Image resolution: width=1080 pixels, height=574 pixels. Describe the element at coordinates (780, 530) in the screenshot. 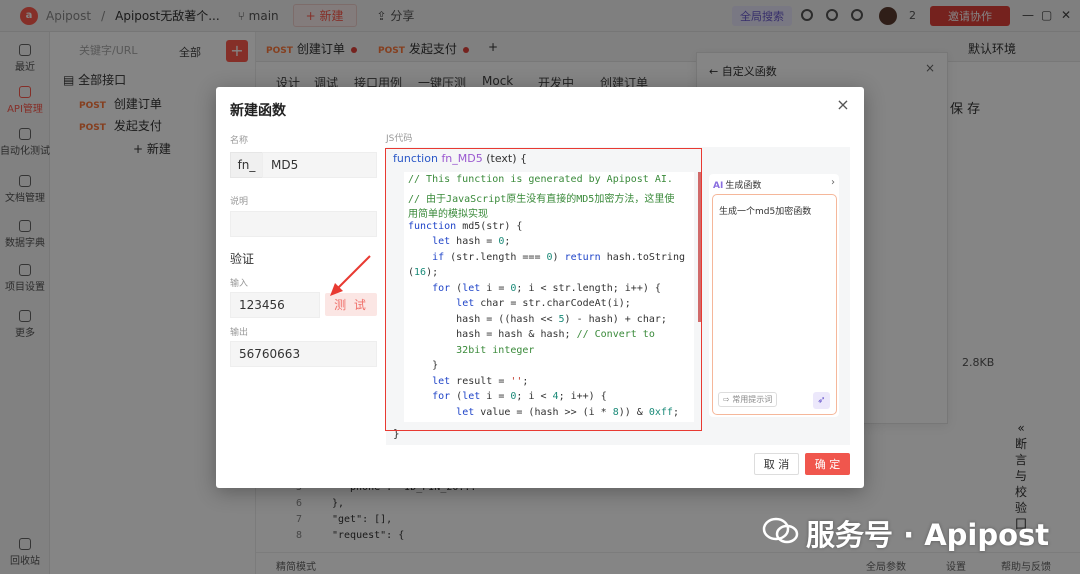

I see `wechat-icon` at that location.